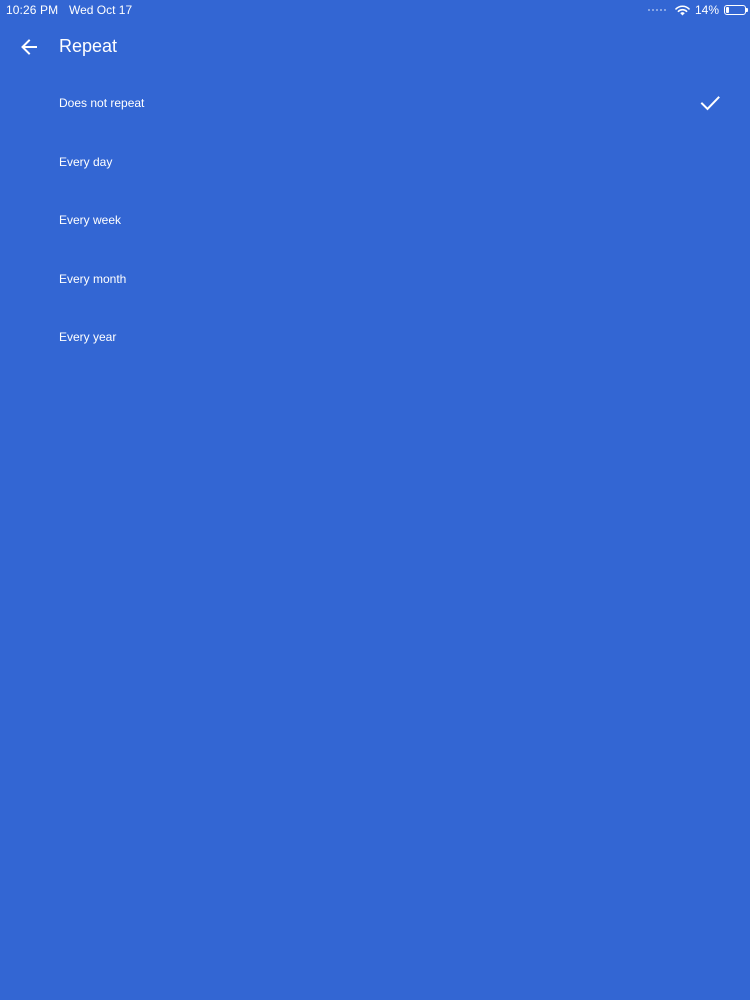 Image resolution: width=750 pixels, height=1000 pixels. What do you see at coordinates (375, 10) in the screenshot?
I see `status-bar: 10:26 PM Wed Oct 17 14%` at bounding box center [375, 10].